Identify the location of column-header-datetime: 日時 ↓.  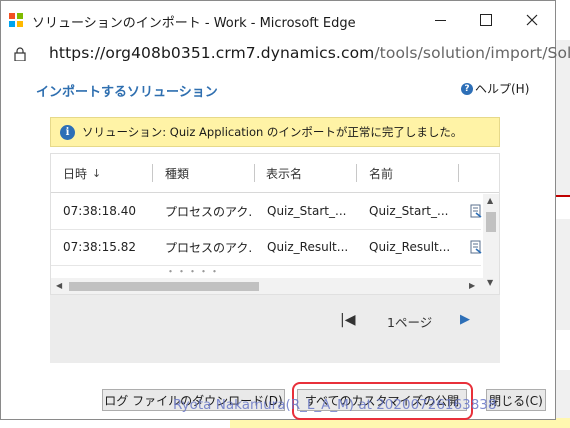
(82, 173).